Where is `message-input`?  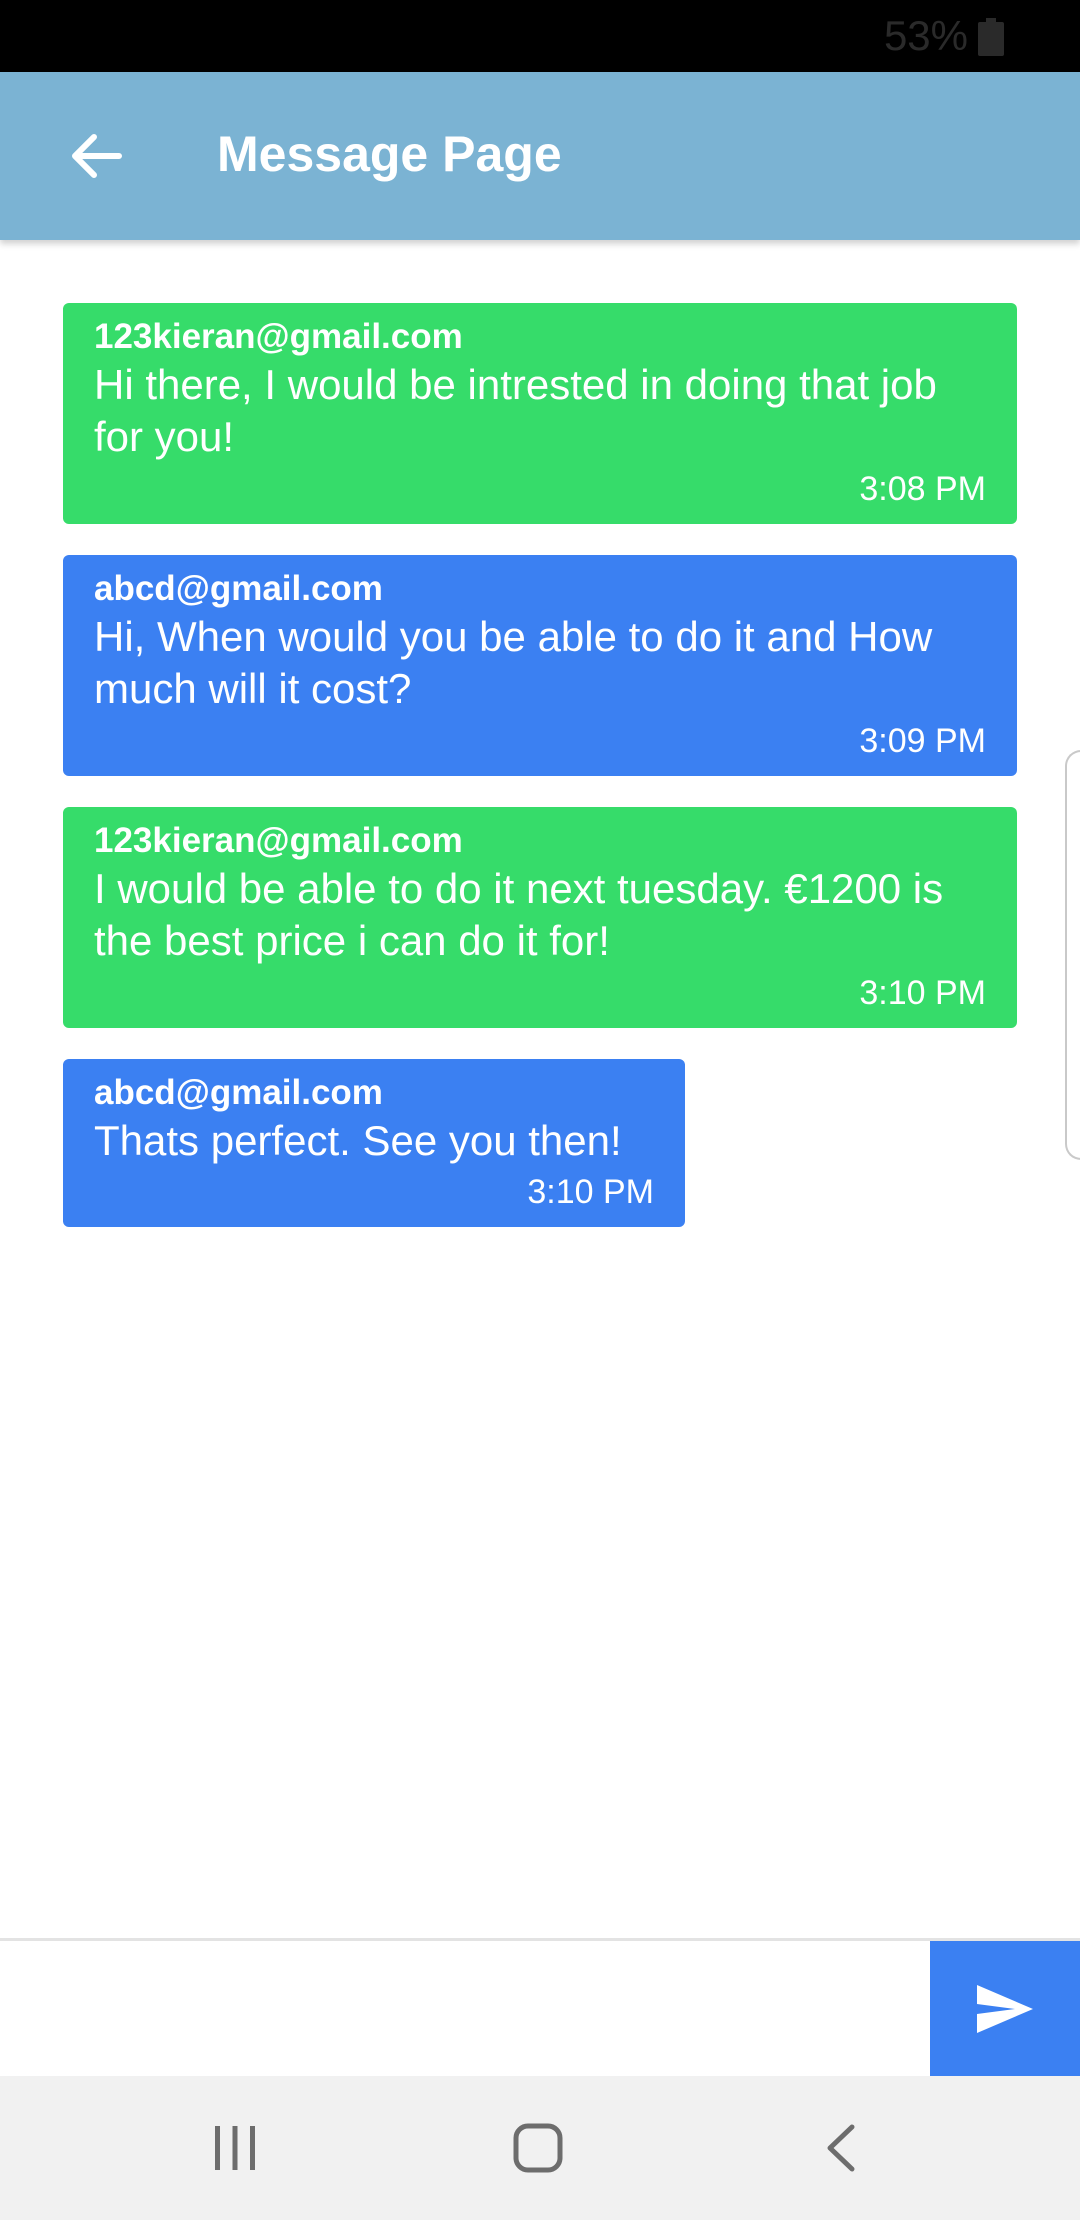 message-input is located at coordinates (465, 2008).